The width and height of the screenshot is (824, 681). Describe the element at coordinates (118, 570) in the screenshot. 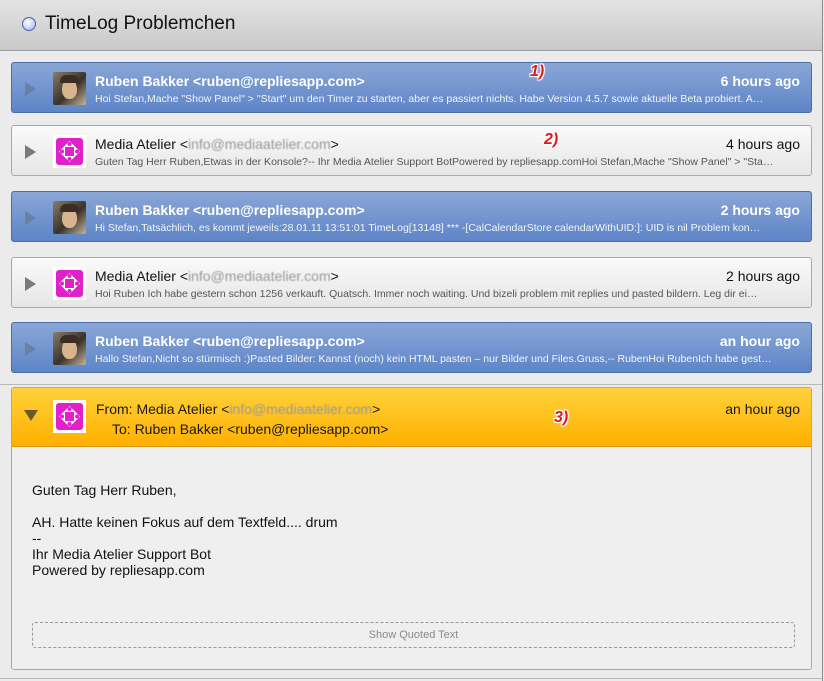

I see `body-line: Powered by repliesapp.com` at that location.